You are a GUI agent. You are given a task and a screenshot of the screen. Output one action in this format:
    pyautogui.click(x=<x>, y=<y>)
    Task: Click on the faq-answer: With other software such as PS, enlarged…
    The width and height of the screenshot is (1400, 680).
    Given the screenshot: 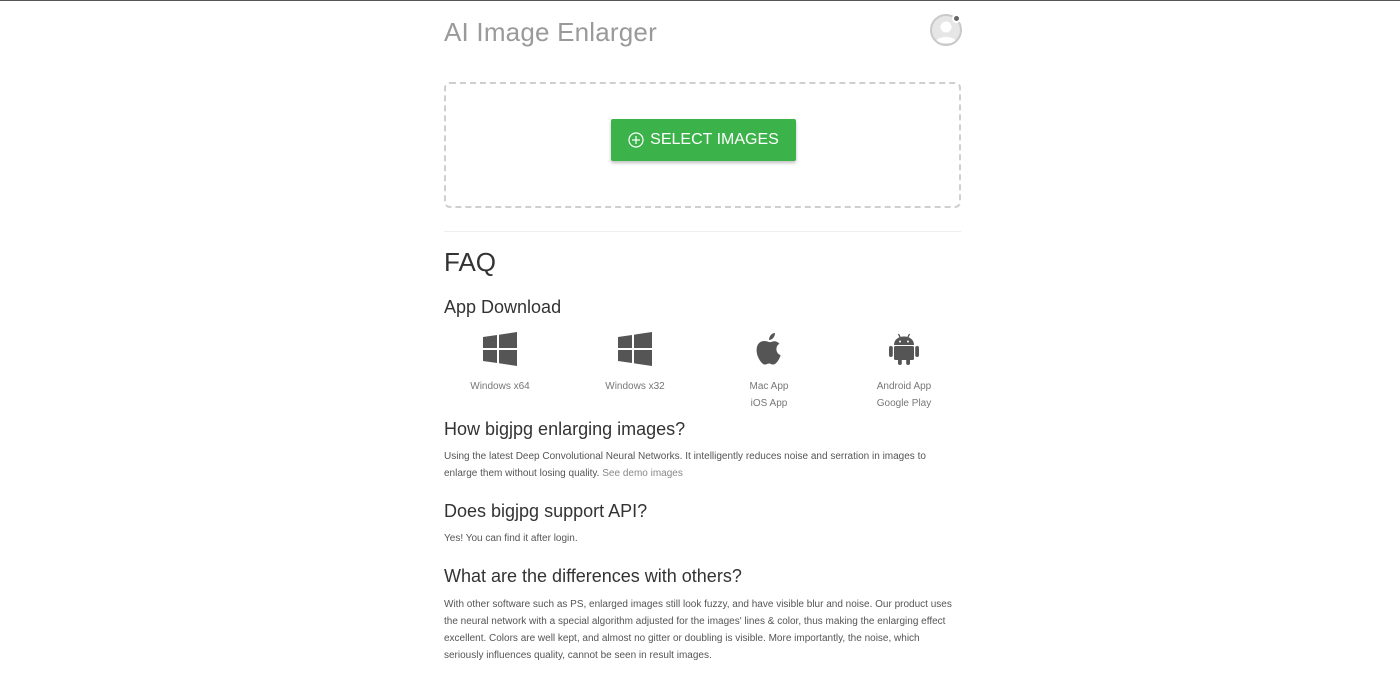 What is the action you would take?
    pyautogui.click(x=698, y=630)
    